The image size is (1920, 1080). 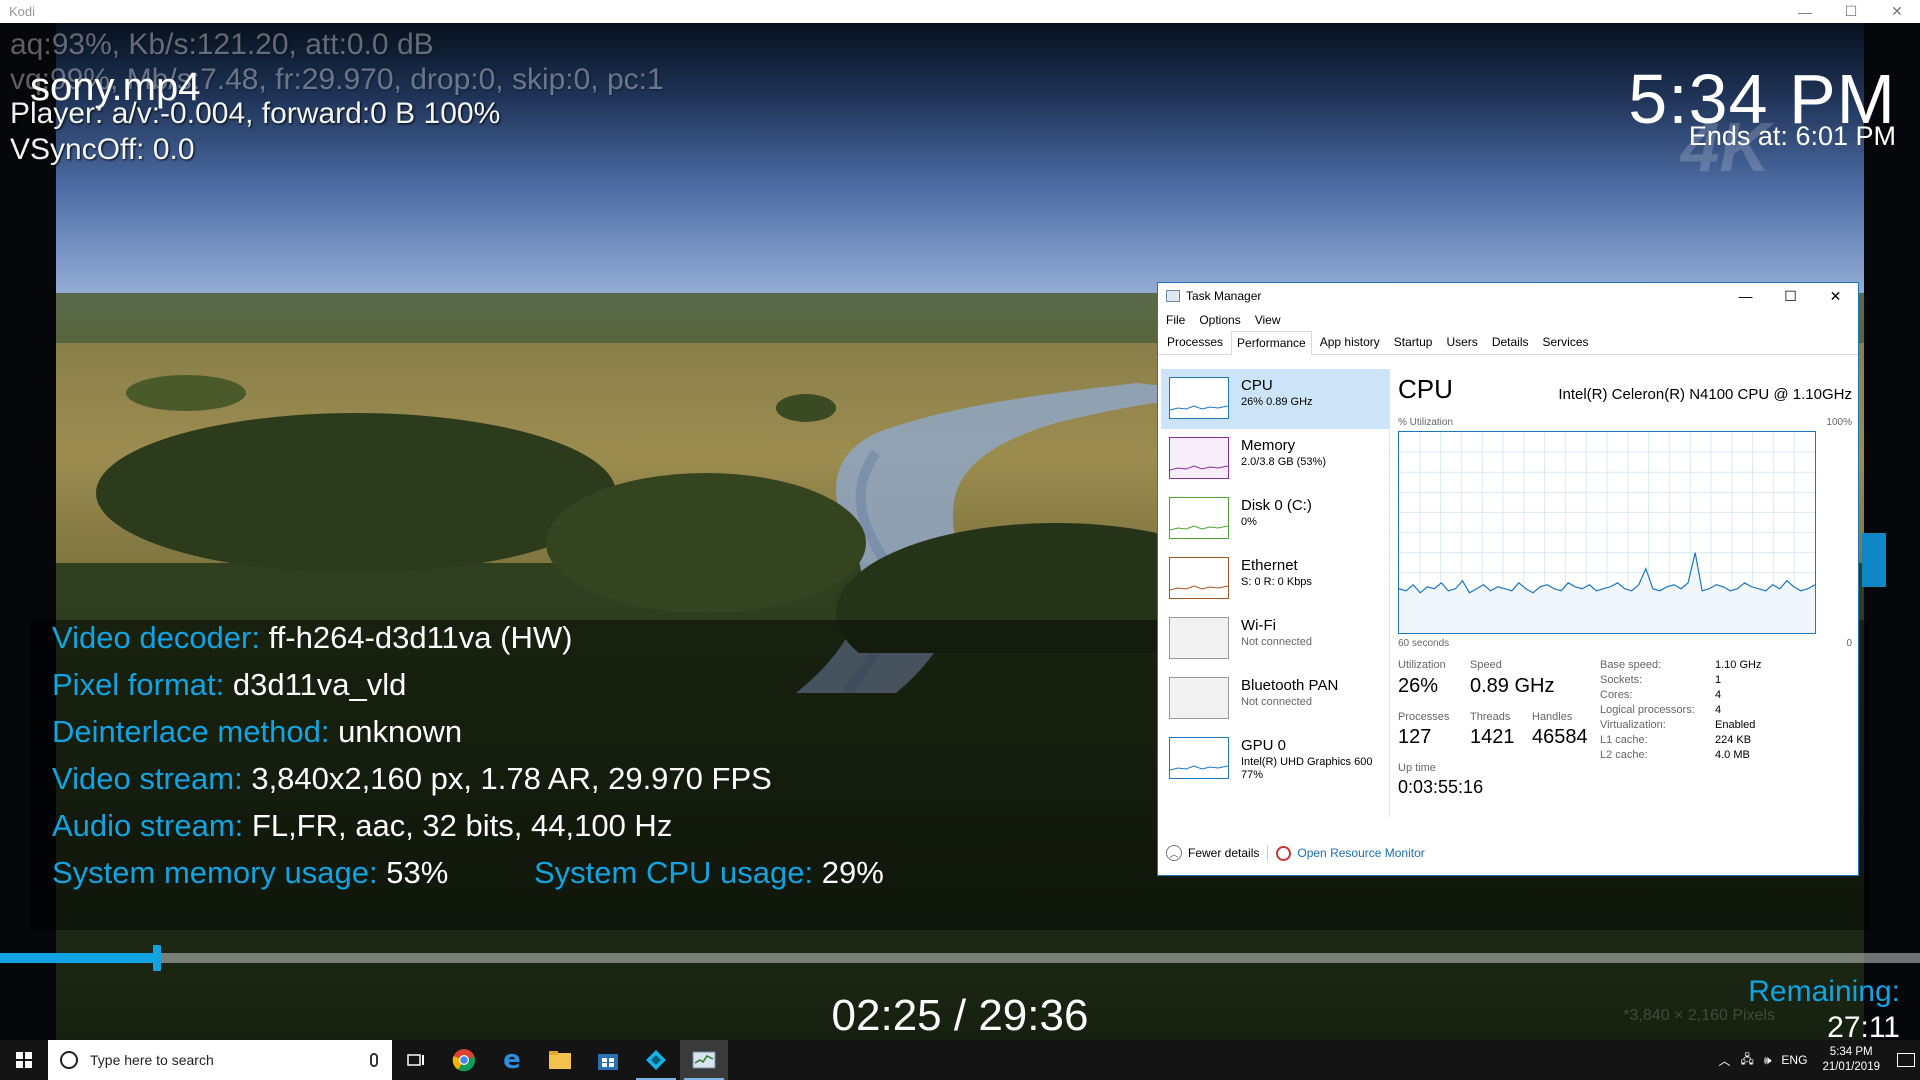 I want to click on side-panel-tab, so click(x=1874, y=560).